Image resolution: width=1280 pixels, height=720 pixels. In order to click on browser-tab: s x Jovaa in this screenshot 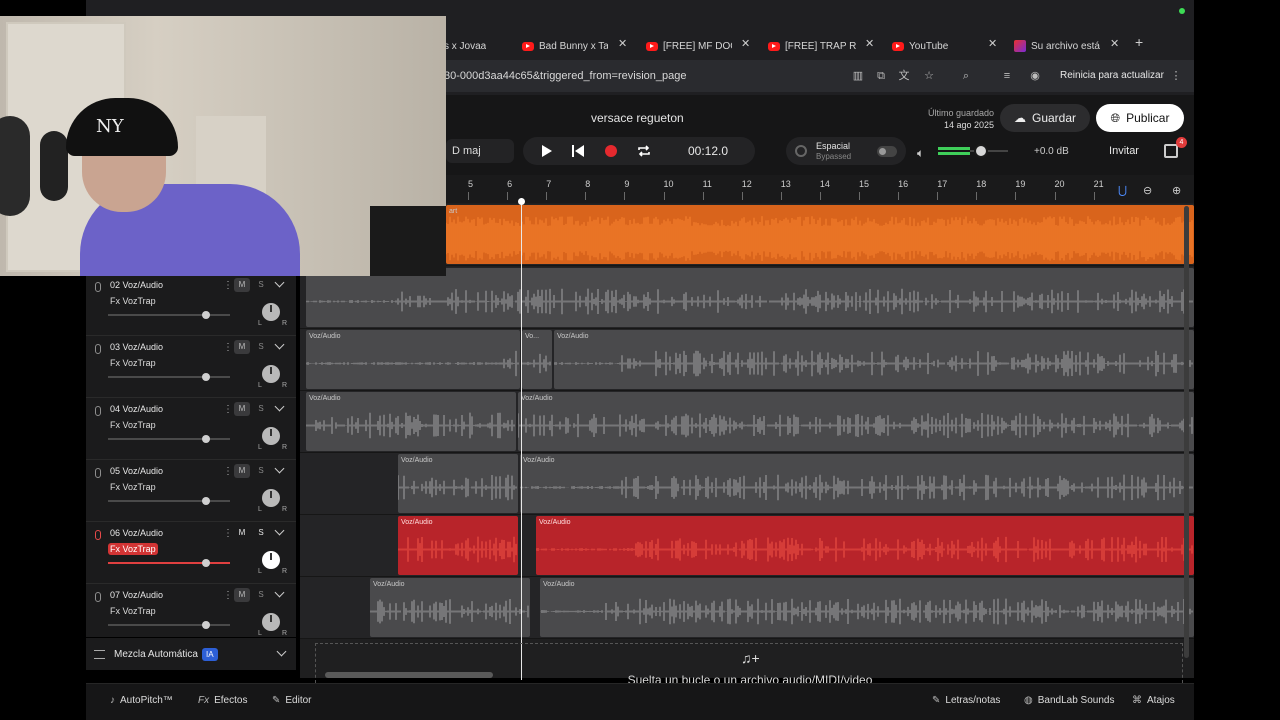, I will do `click(479, 46)`.